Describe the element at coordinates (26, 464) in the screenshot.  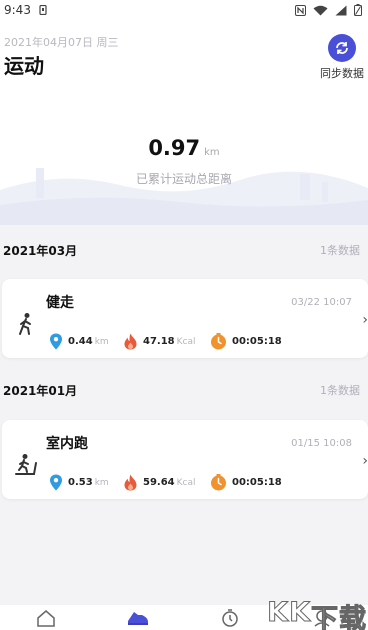
I see `treadmill-icon` at that location.